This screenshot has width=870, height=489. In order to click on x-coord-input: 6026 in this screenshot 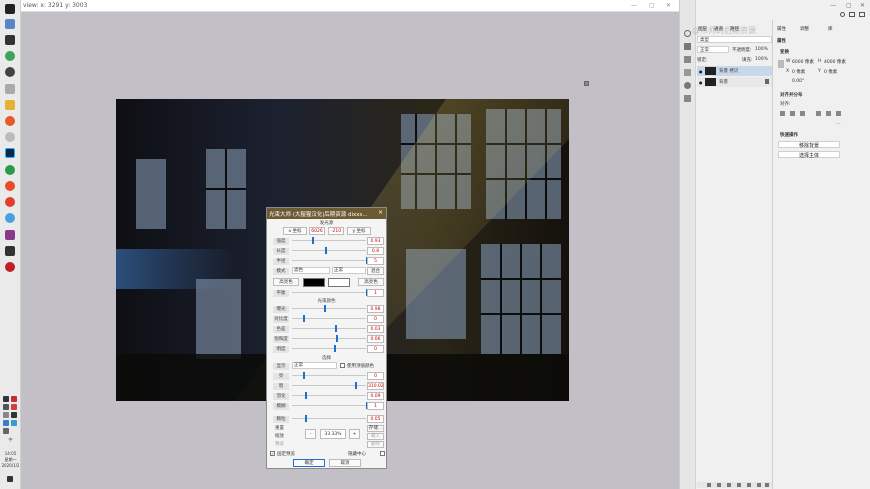, I will do `click(317, 231)`.